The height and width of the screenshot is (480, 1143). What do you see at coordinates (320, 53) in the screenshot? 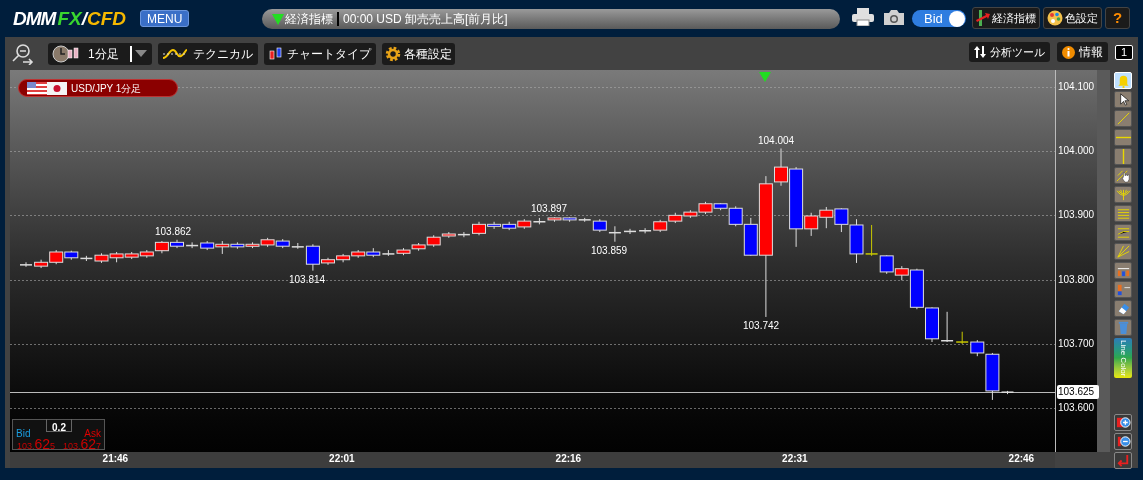
I see `chart-type-button: チャートタイプ` at bounding box center [320, 53].